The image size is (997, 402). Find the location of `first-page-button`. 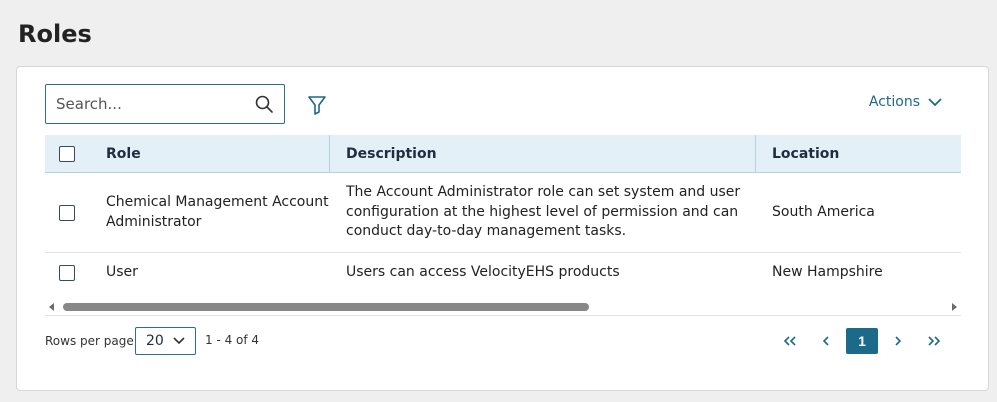

first-page-button is located at coordinates (790, 341).